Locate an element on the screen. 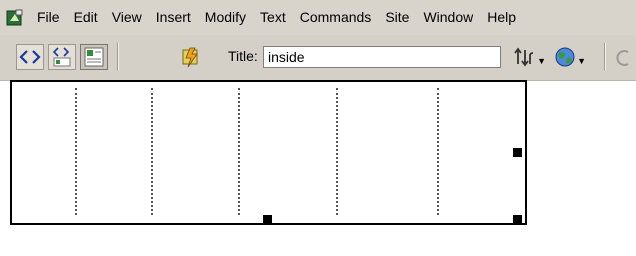 The image size is (636, 256). menu-help-label: Help is located at coordinates (502, 17).